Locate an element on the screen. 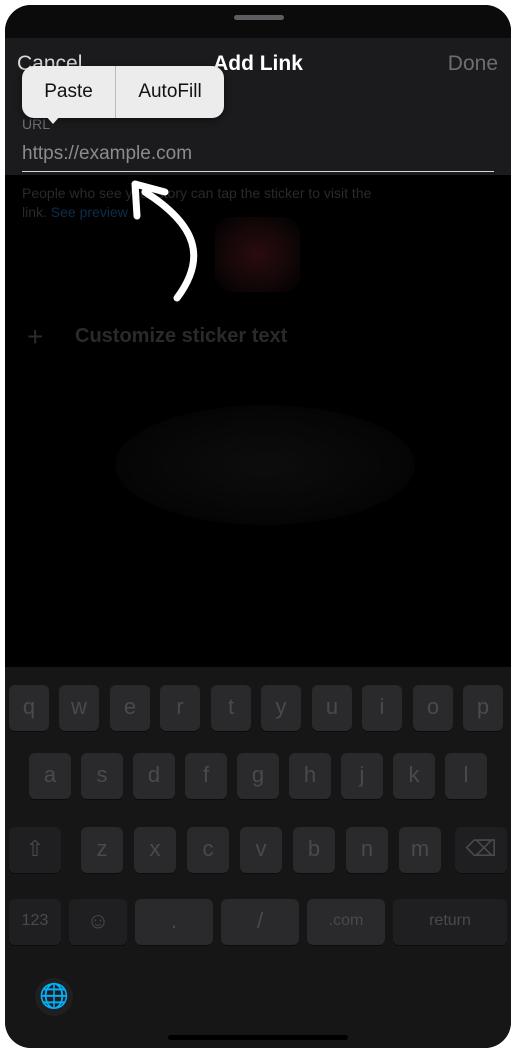  key-b: b is located at coordinates (314, 850).